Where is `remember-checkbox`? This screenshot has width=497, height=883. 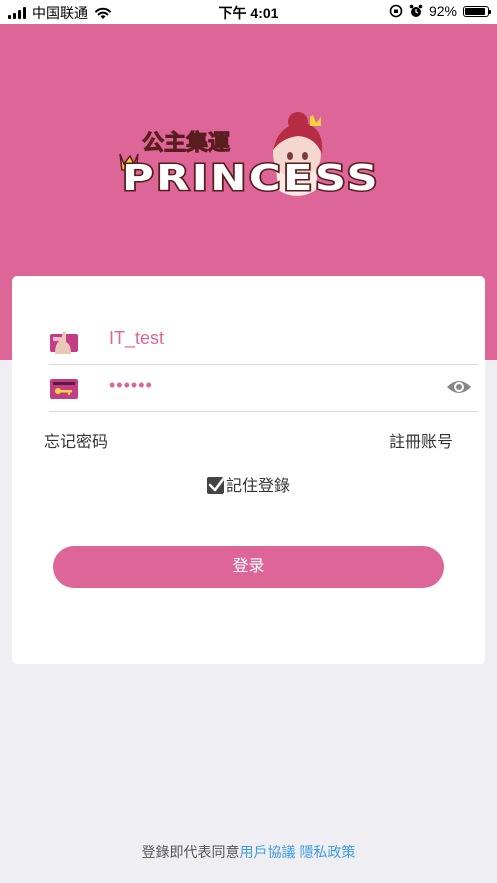
remember-checkbox is located at coordinates (216, 485).